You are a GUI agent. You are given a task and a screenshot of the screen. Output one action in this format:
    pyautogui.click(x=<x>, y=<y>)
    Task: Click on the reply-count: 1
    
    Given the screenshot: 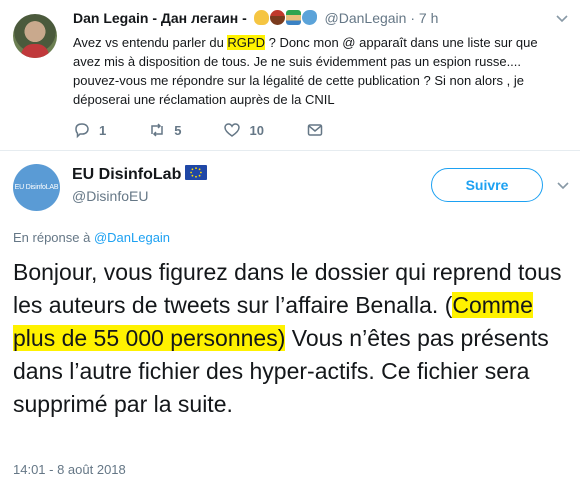 What is the action you would take?
    pyautogui.click(x=103, y=130)
    